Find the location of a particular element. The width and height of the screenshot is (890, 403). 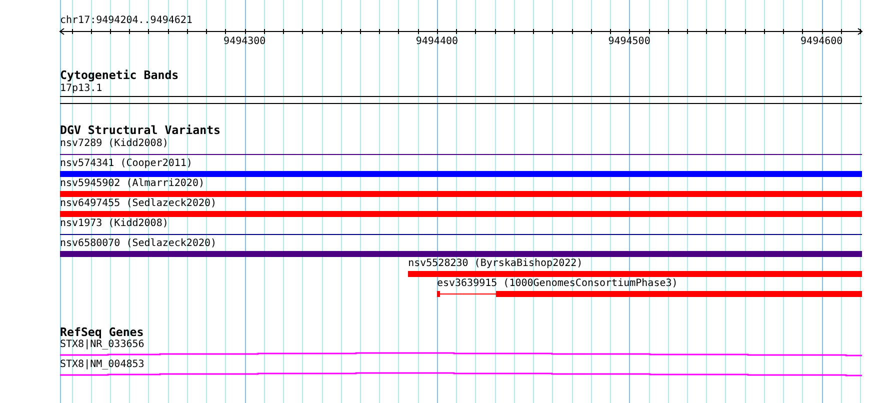

feature-label: esv3639915 (1000GenomesConsortiumPhase3) is located at coordinates (557, 283).